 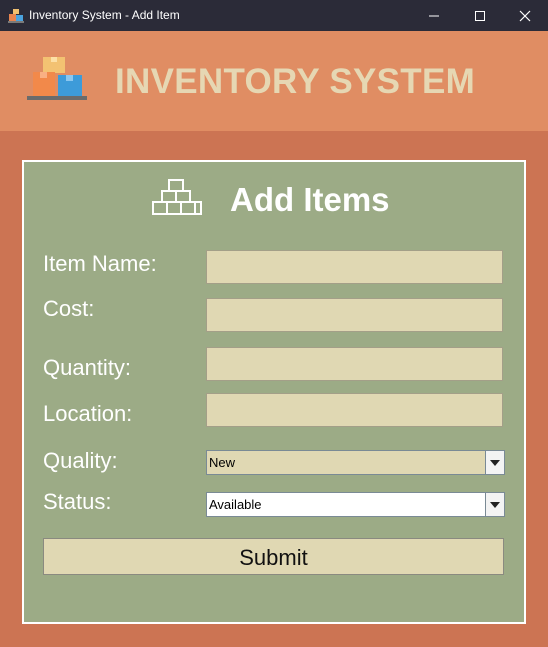 I want to click on status-dropdown-arrow, so click(x=494, y=504).